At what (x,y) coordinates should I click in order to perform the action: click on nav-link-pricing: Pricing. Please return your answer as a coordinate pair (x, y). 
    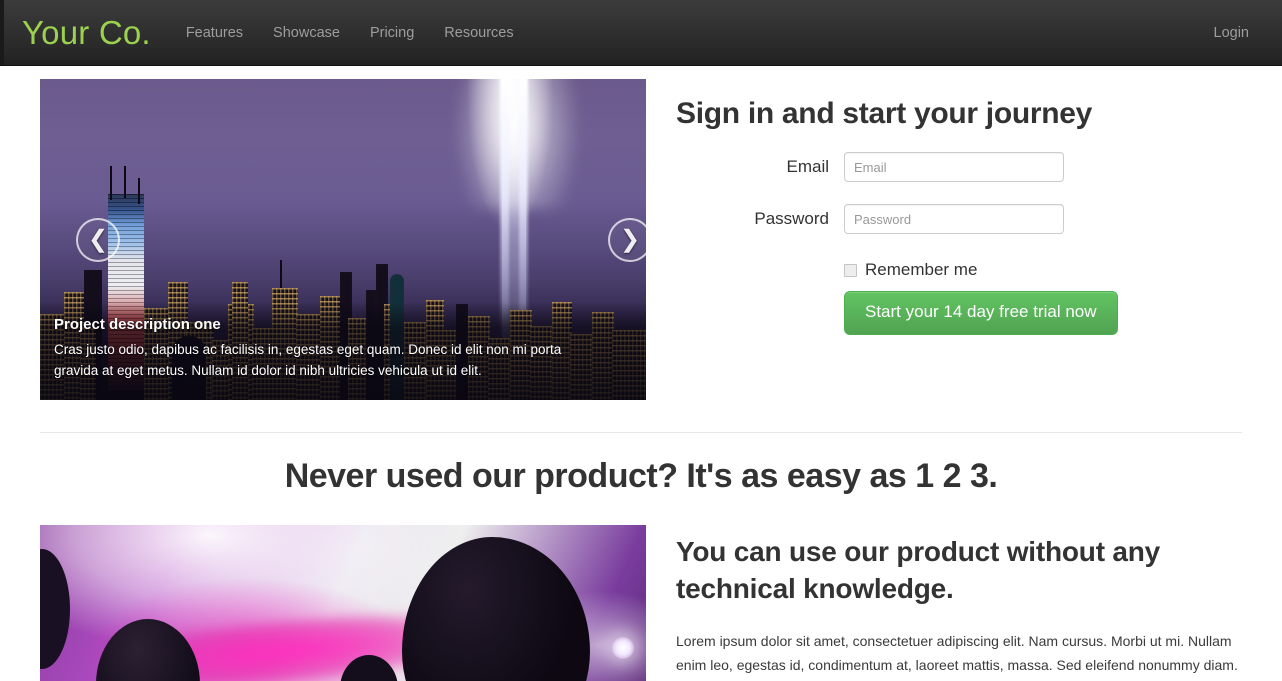
    Looking at the image, I should click on (392, 33).